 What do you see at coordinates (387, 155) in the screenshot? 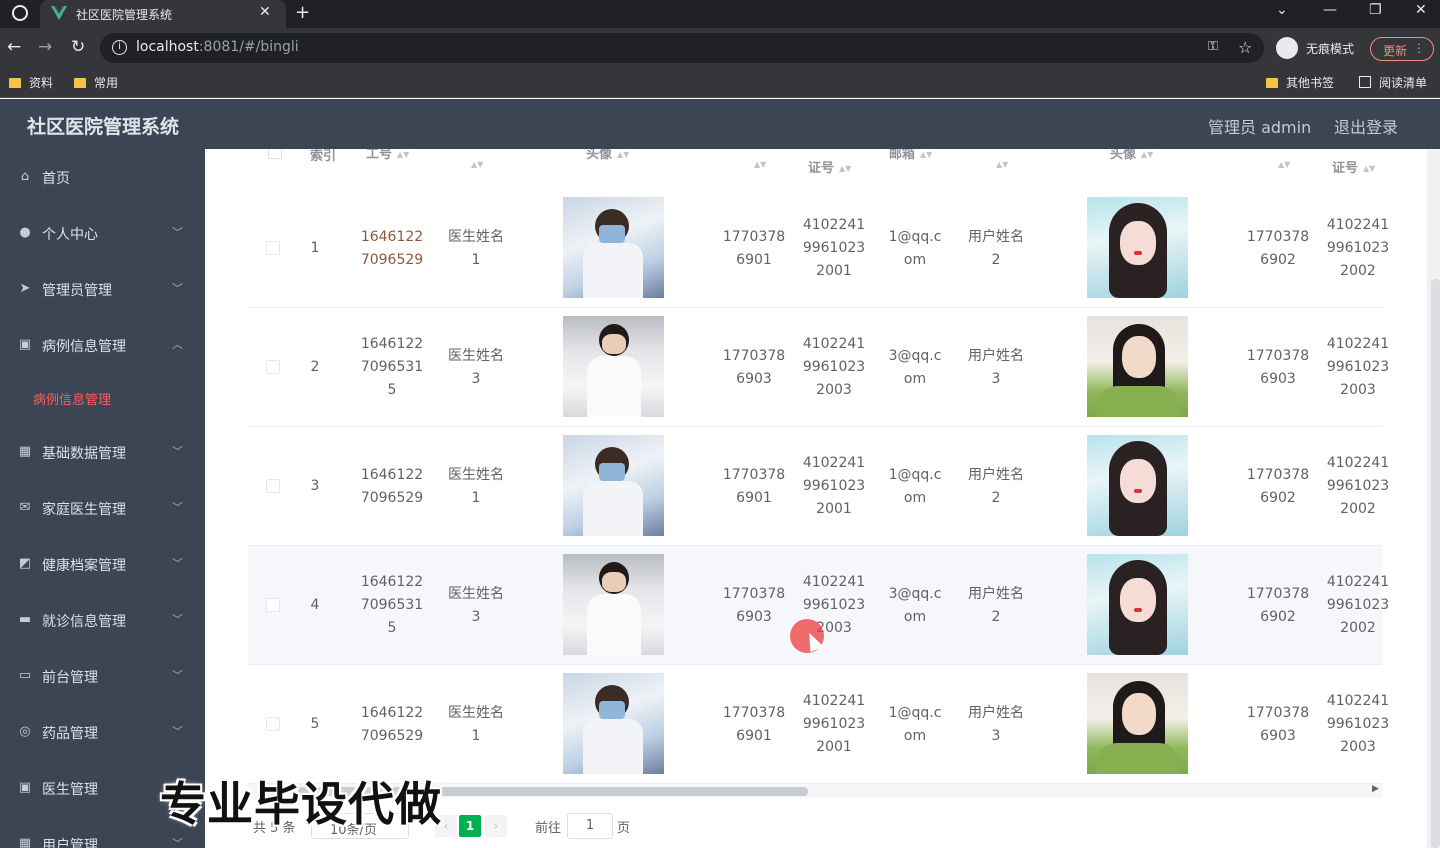
I see `column-header-worker-no: 工号 ▲▼` at bounding box center [387, 155].